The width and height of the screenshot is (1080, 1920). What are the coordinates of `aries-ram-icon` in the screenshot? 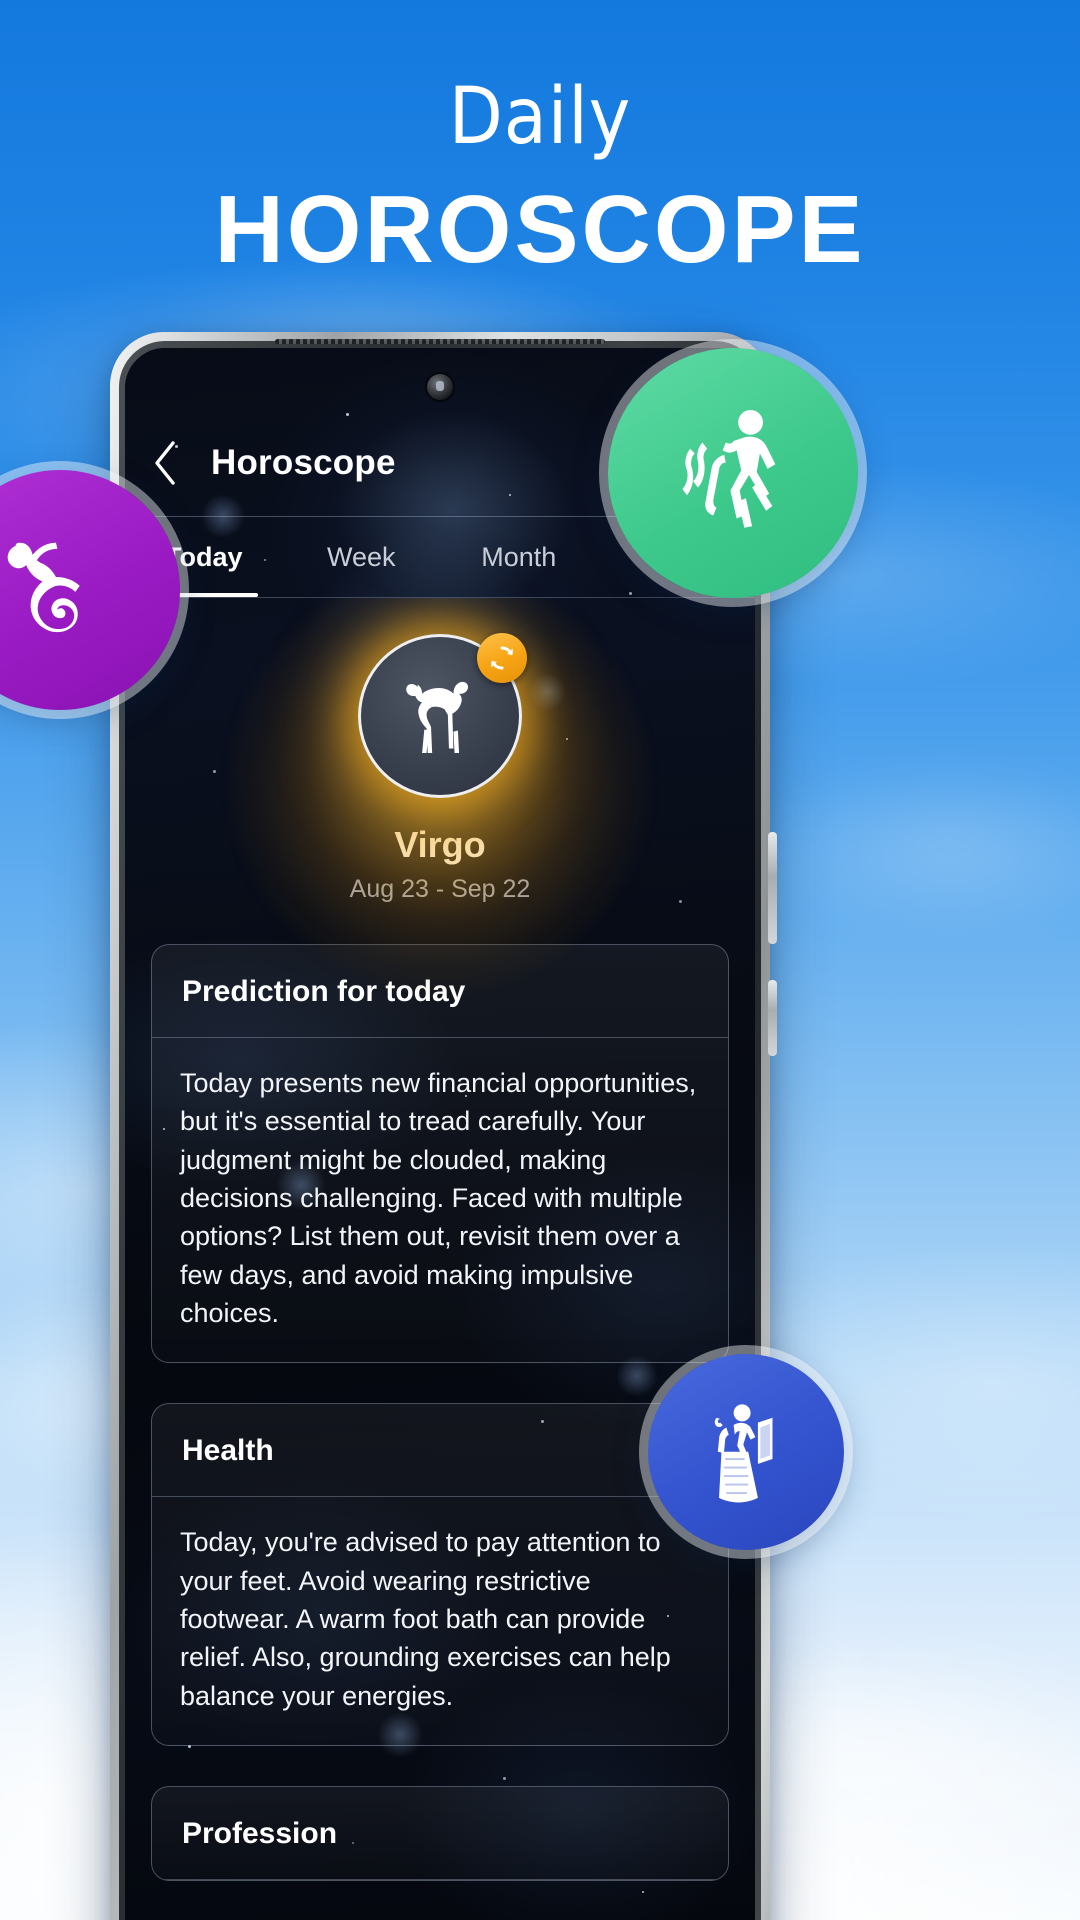 It's located at (437, 717).